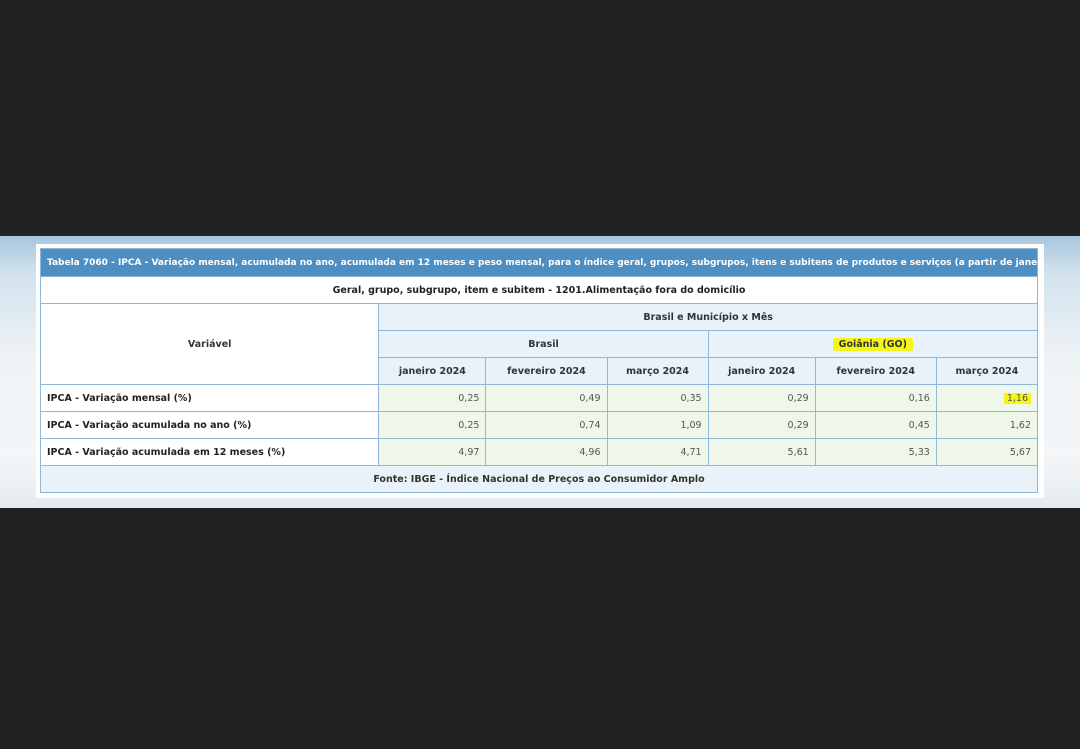 The image size is (1080, 749). What do you see at coordinates (657, 398) in the screenshot?
I see `value-cell: 0,35` at bounding box center [657, 398].